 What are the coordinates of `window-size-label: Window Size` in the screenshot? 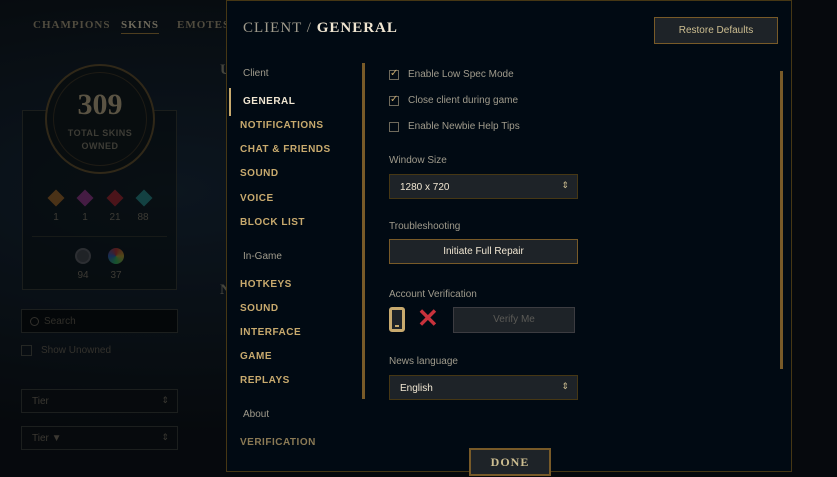 It's located at (418, 160).